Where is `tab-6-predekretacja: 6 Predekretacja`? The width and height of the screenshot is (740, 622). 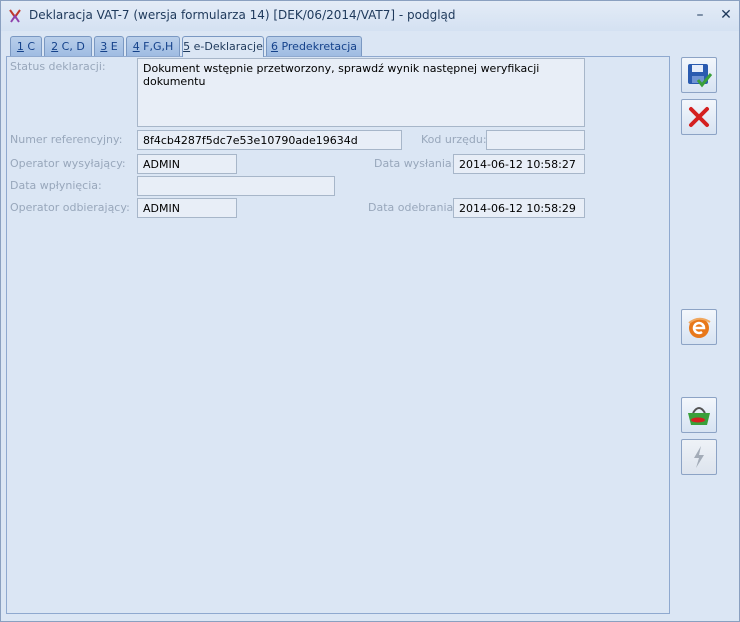
tab-6-predekretacja: 6 Predekretacja is located at coordinates (314, 46).